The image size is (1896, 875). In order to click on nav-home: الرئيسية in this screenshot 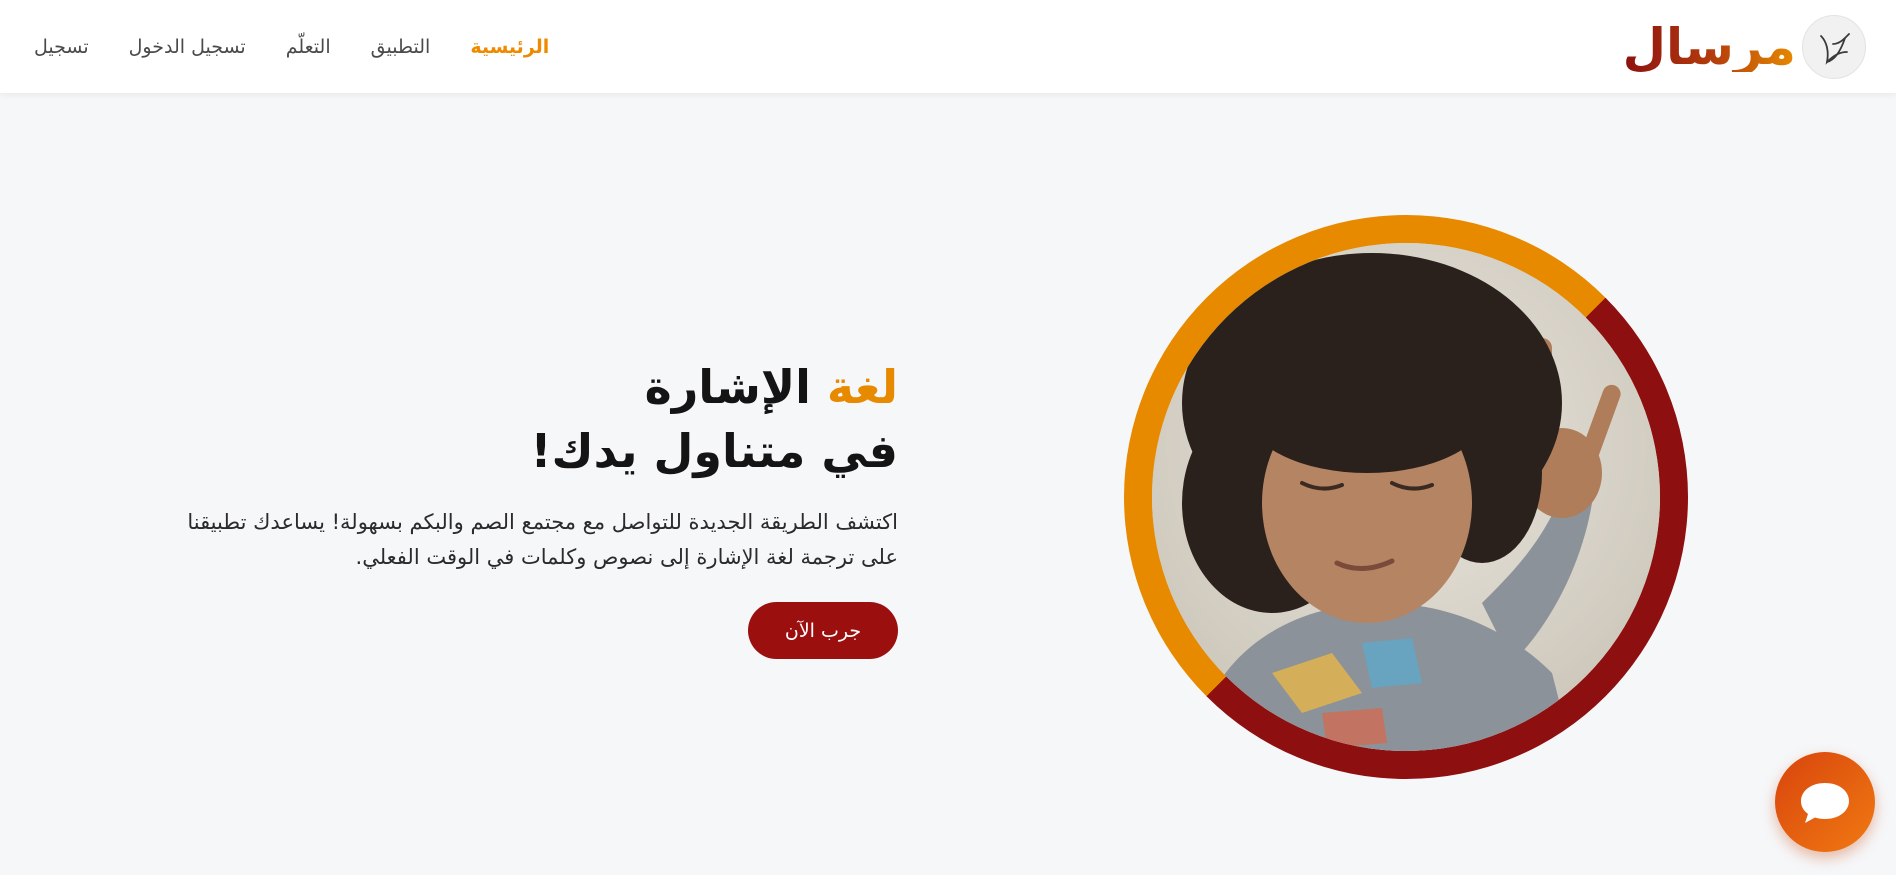, I will do `click(509, 47)`.